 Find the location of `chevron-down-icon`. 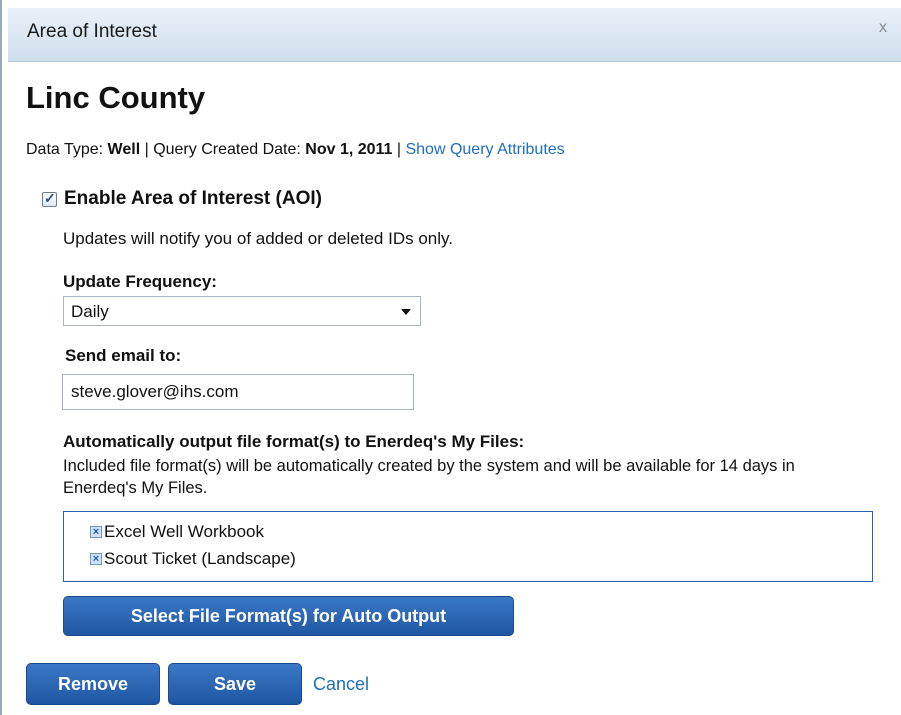

chevron-down-icon is located at coordinates (406, 312).